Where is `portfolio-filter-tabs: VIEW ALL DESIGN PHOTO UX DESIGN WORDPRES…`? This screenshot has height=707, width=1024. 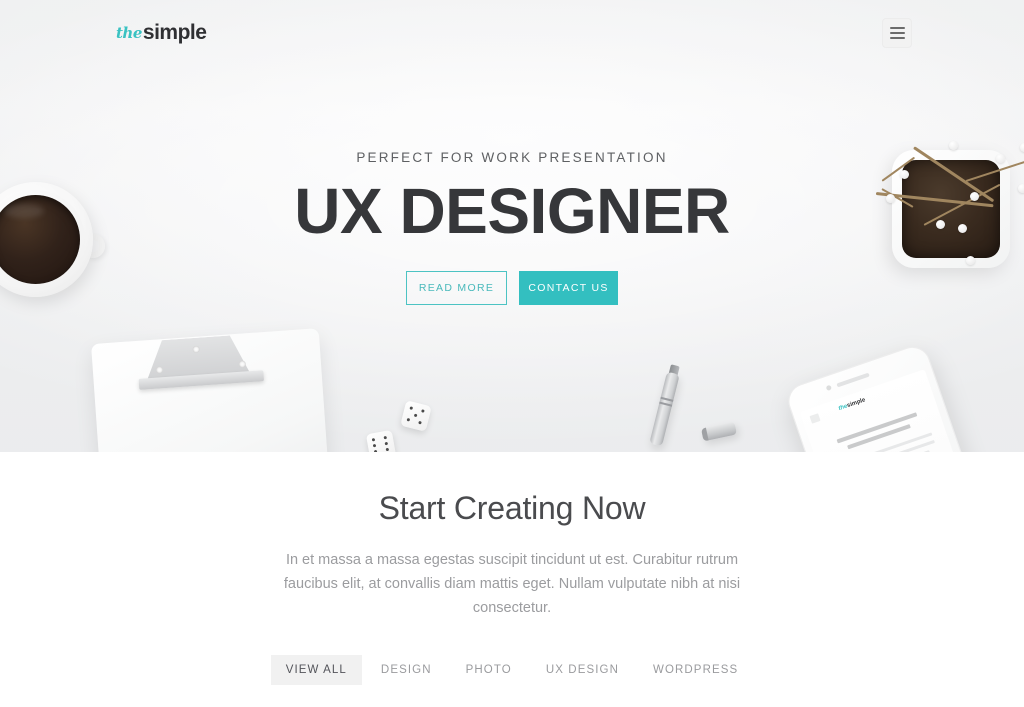
portfolio-filter-tabs: VIEW ALL DESIGN PHOTO UX DESIGN WORDPRES… is located at coordinates (512, 669).